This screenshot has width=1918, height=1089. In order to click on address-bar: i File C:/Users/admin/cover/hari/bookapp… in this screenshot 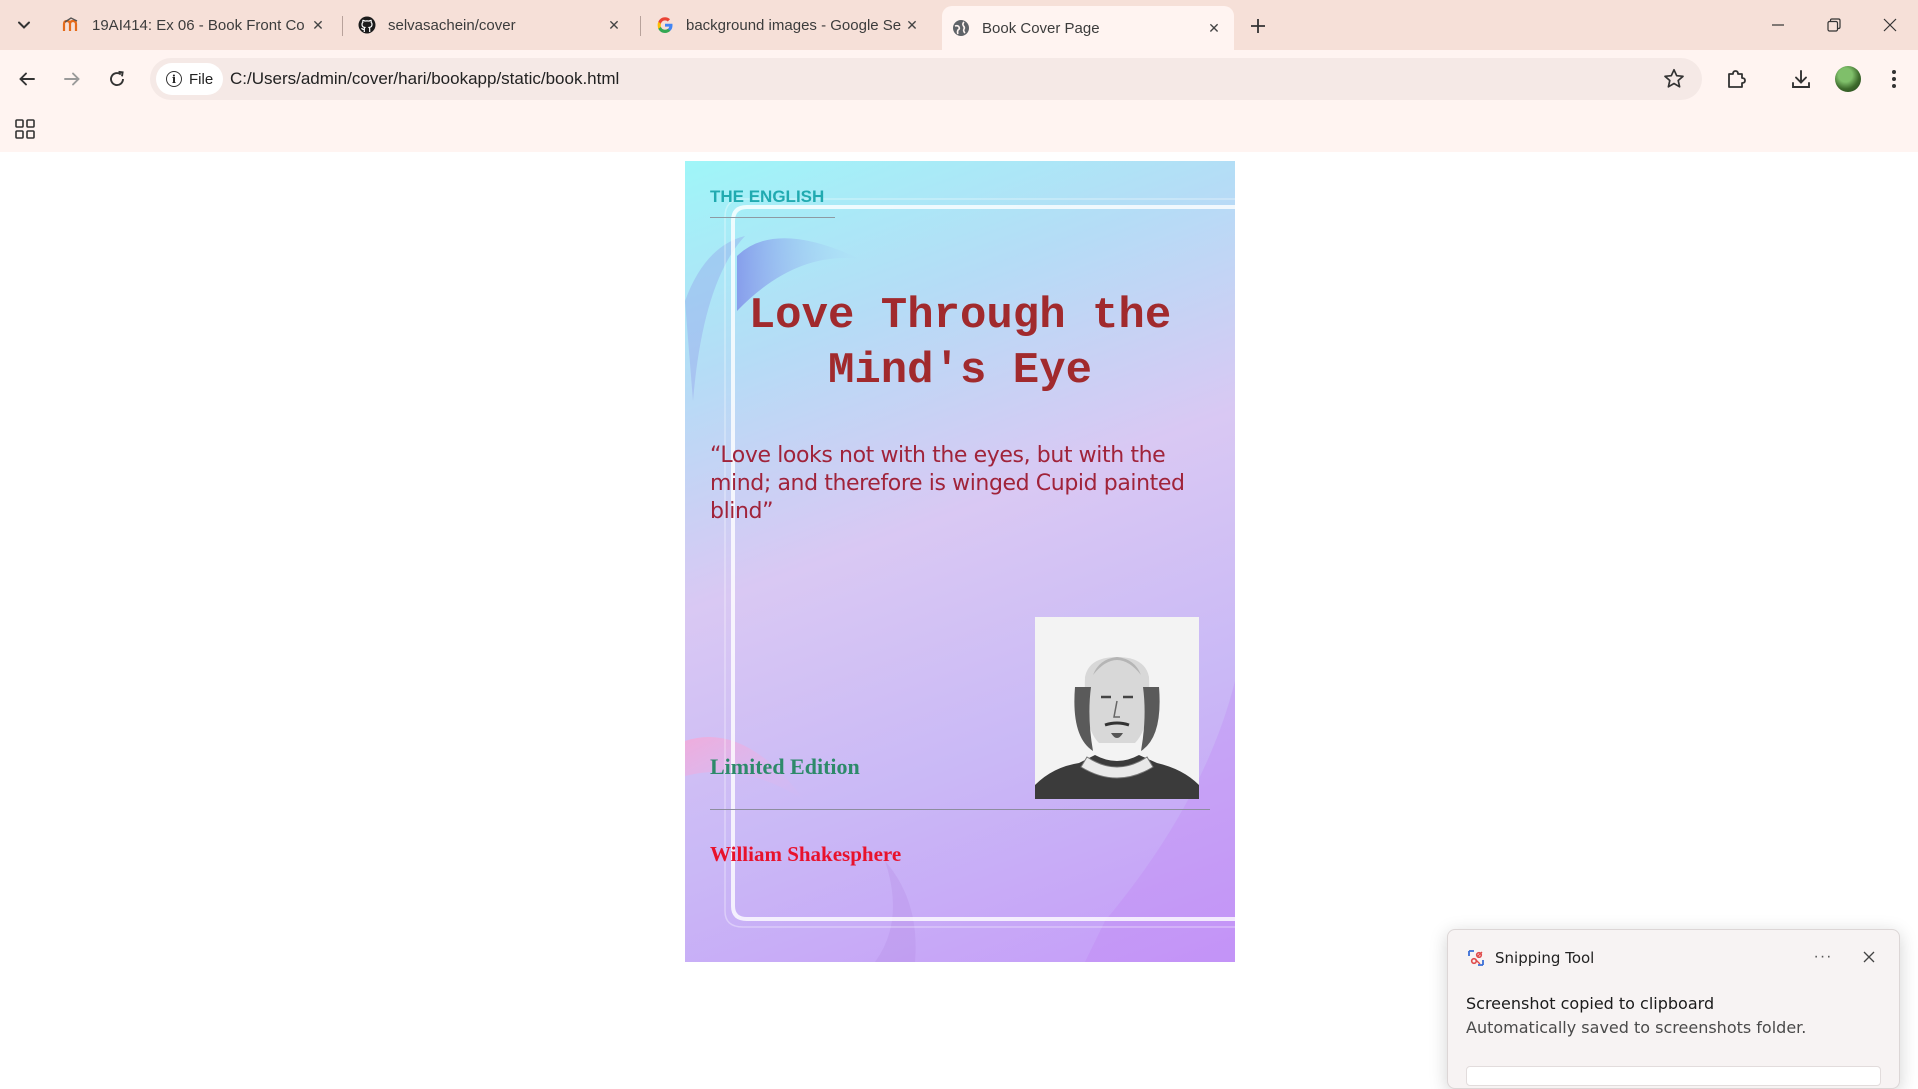, I will do `click(926, 79)`.